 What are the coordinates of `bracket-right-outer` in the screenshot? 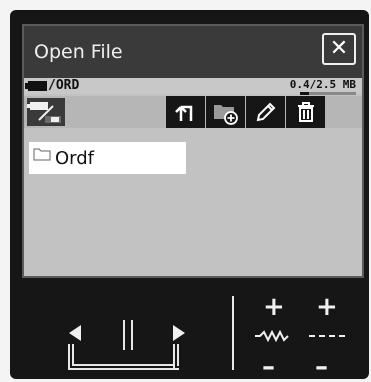 It's located at (174, 357).